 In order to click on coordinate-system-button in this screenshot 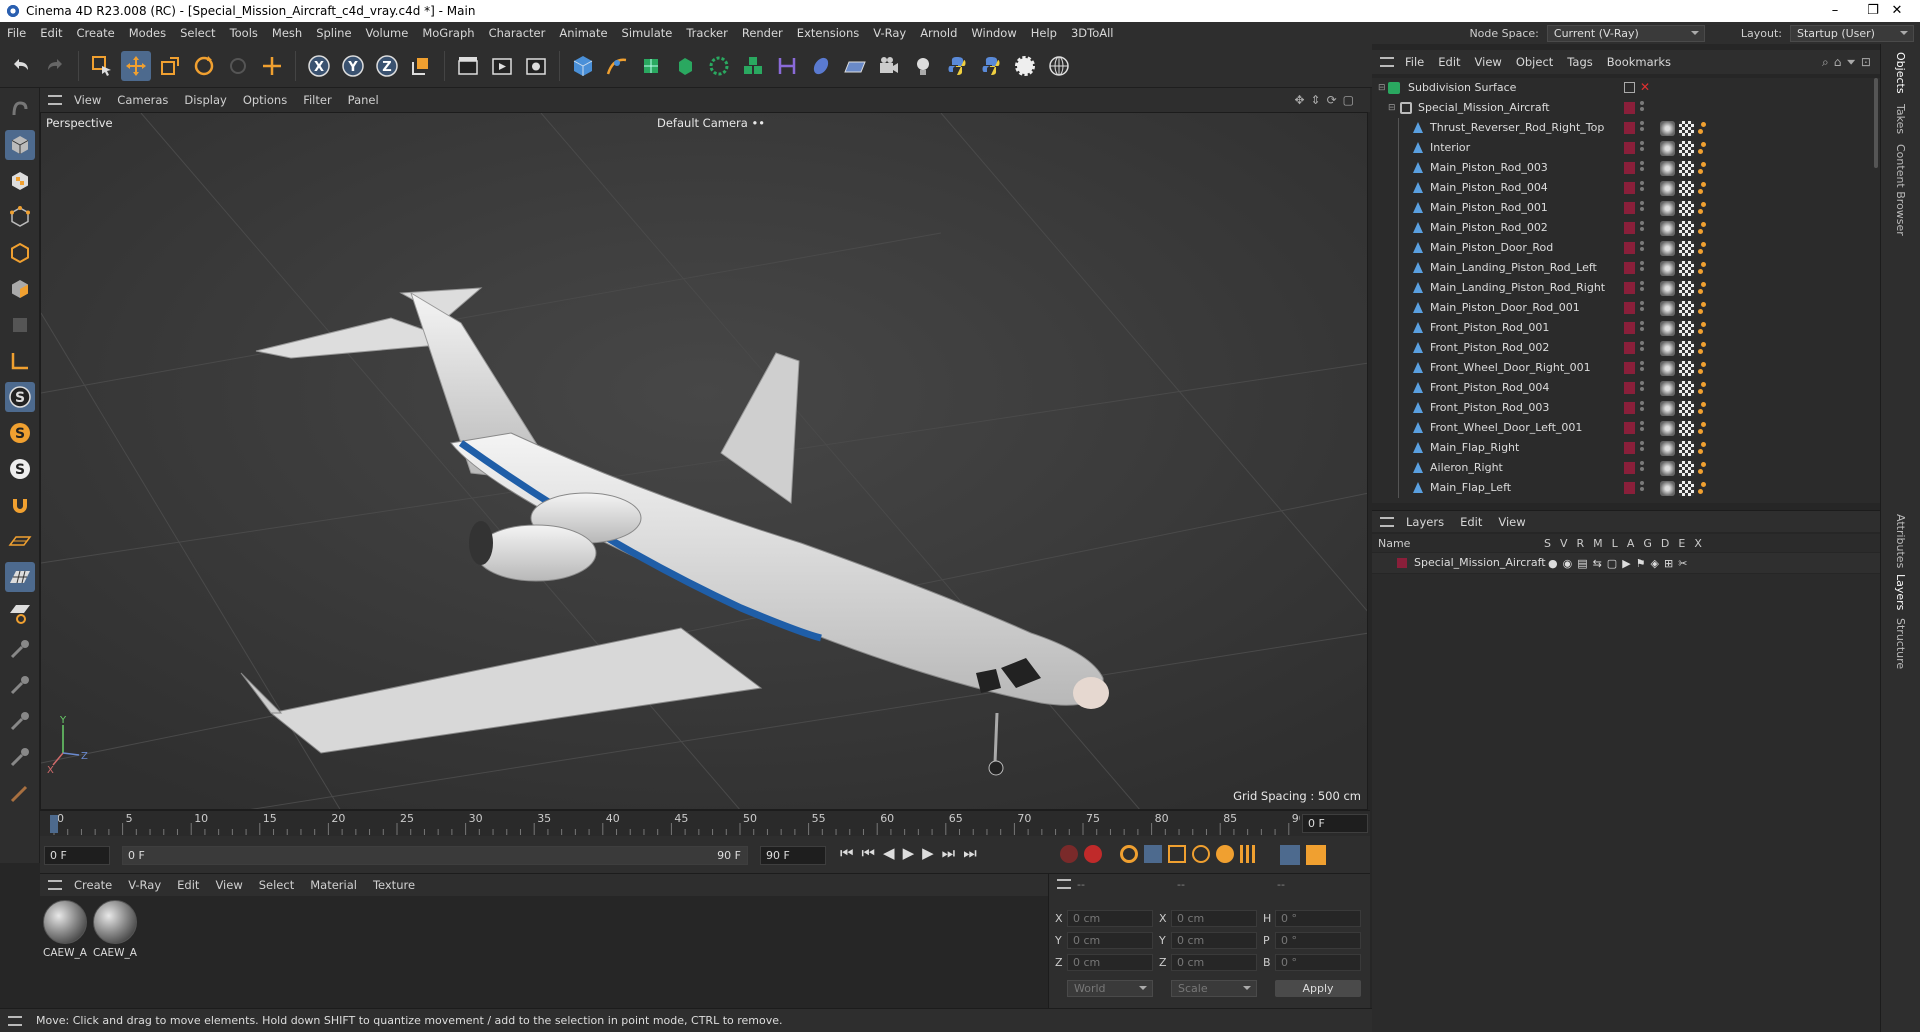, I will do `click(421, 66)`.